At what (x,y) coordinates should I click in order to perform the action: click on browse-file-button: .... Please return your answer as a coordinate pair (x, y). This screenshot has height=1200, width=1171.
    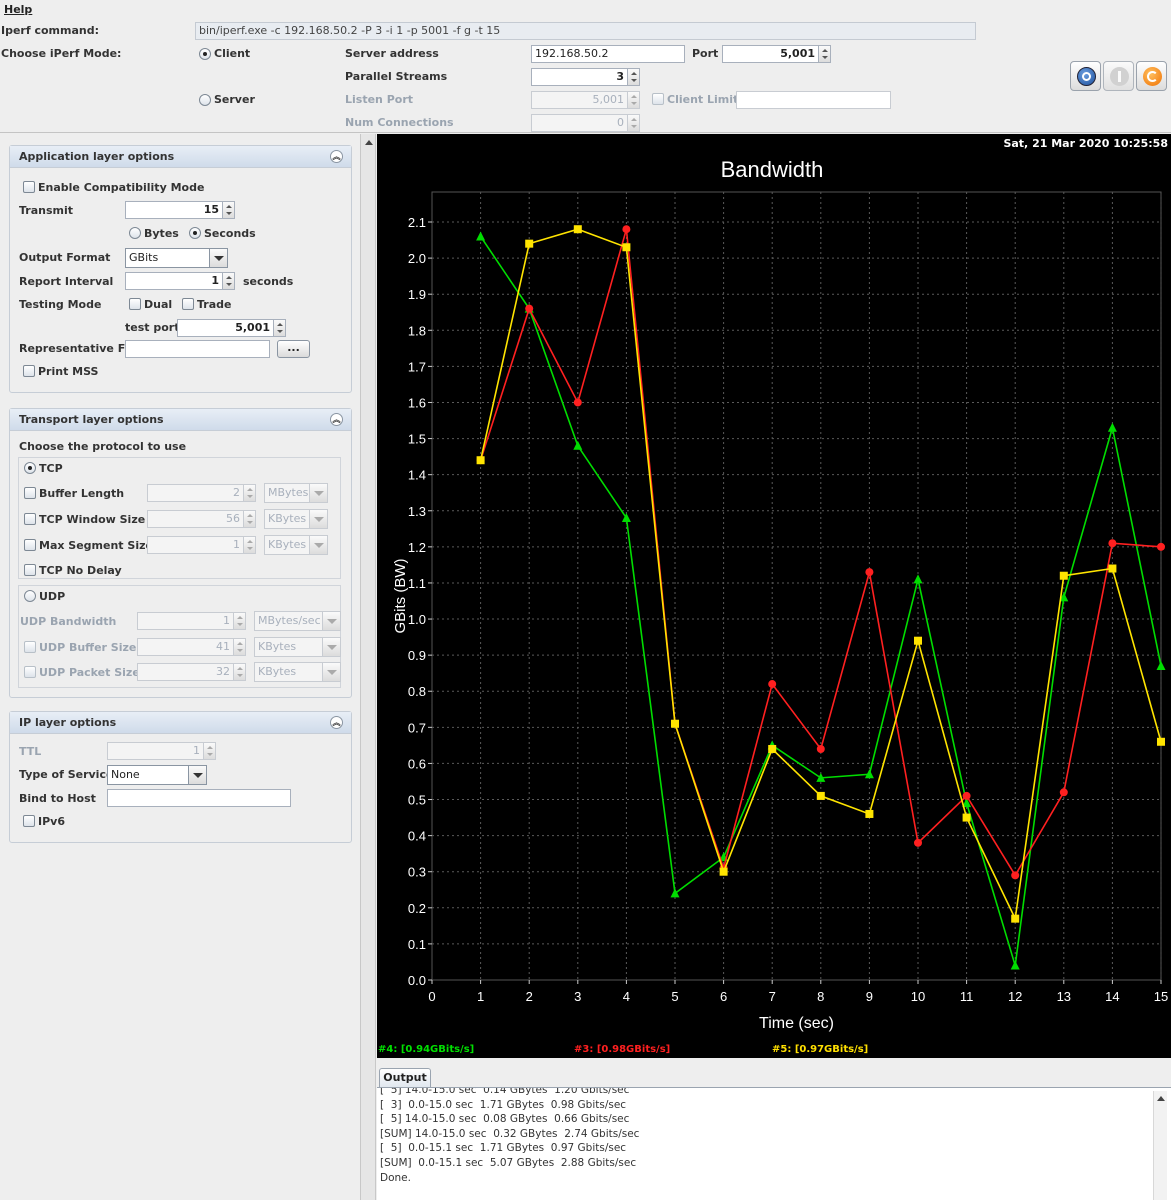
    Looking at the image, I should click on (293, 349).